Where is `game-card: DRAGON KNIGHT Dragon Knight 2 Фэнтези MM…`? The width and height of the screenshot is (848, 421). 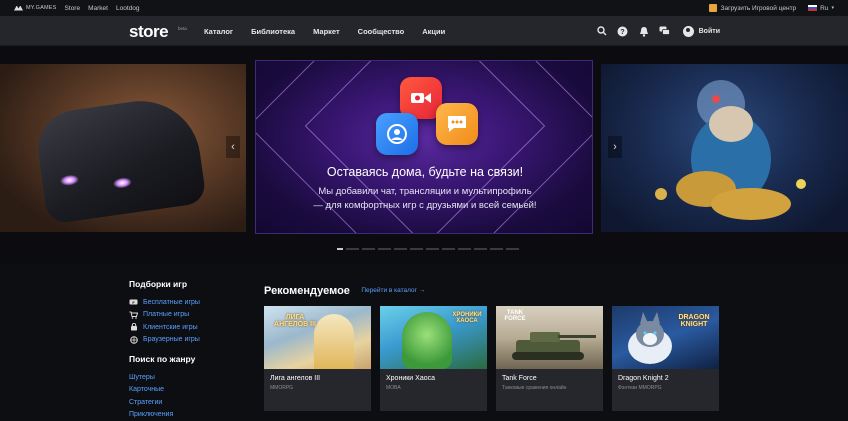
game-card: DRAGON KNIGHT Dragon Knight 2 Фэнтези MM… is located at coordinates (665, 358).